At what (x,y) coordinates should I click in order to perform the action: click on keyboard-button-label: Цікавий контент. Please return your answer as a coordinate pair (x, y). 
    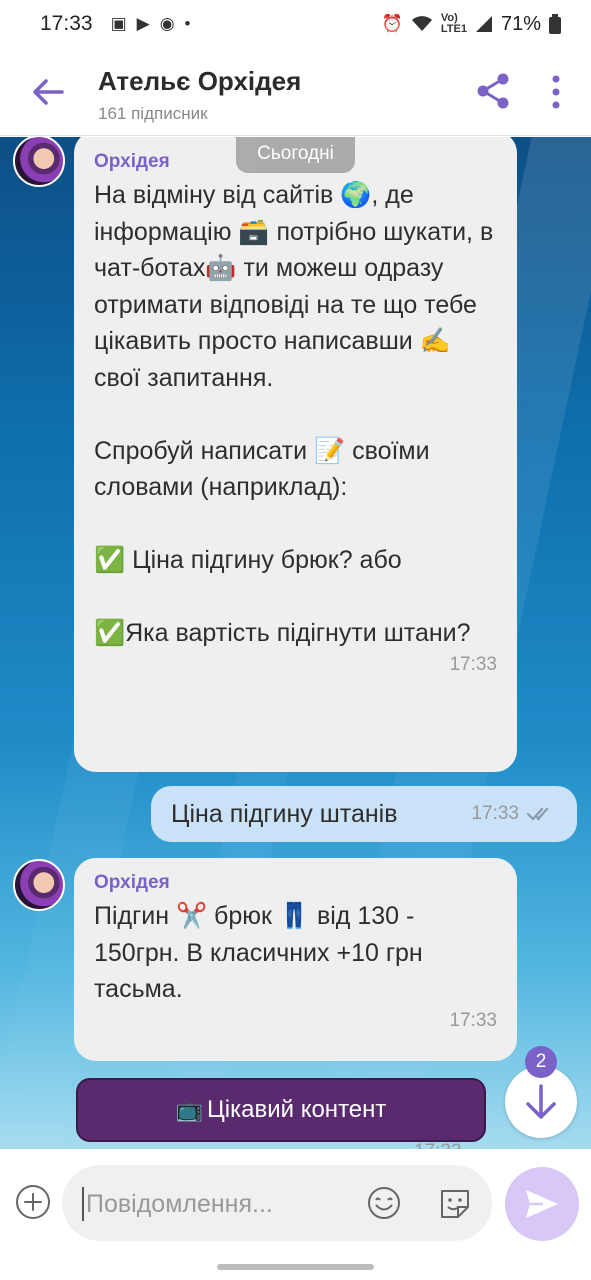
    Looking at the image, I should click on (297, 1109).